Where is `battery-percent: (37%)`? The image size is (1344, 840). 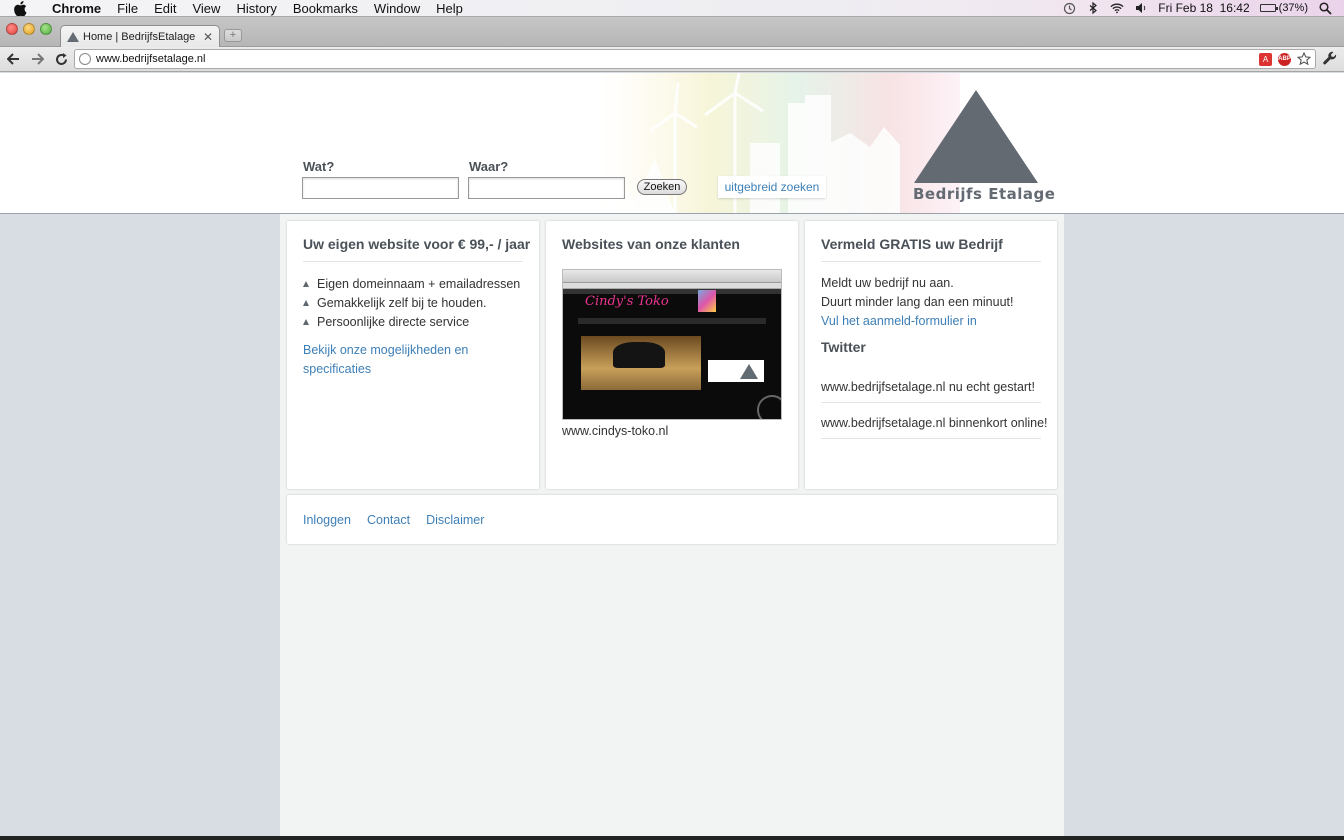
battery-percent: (37%) is located at coordinates (1293, 8).